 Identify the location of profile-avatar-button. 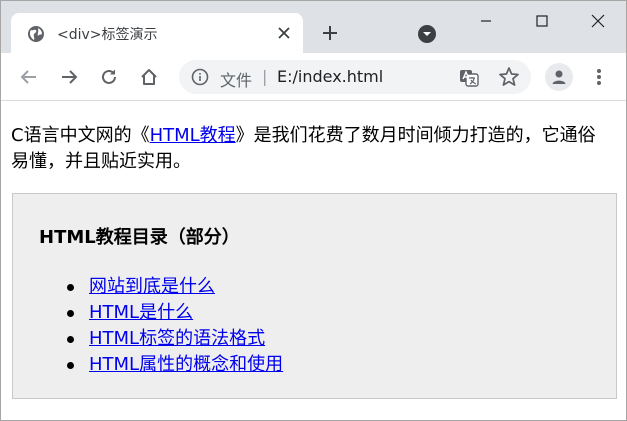
(559, 77).